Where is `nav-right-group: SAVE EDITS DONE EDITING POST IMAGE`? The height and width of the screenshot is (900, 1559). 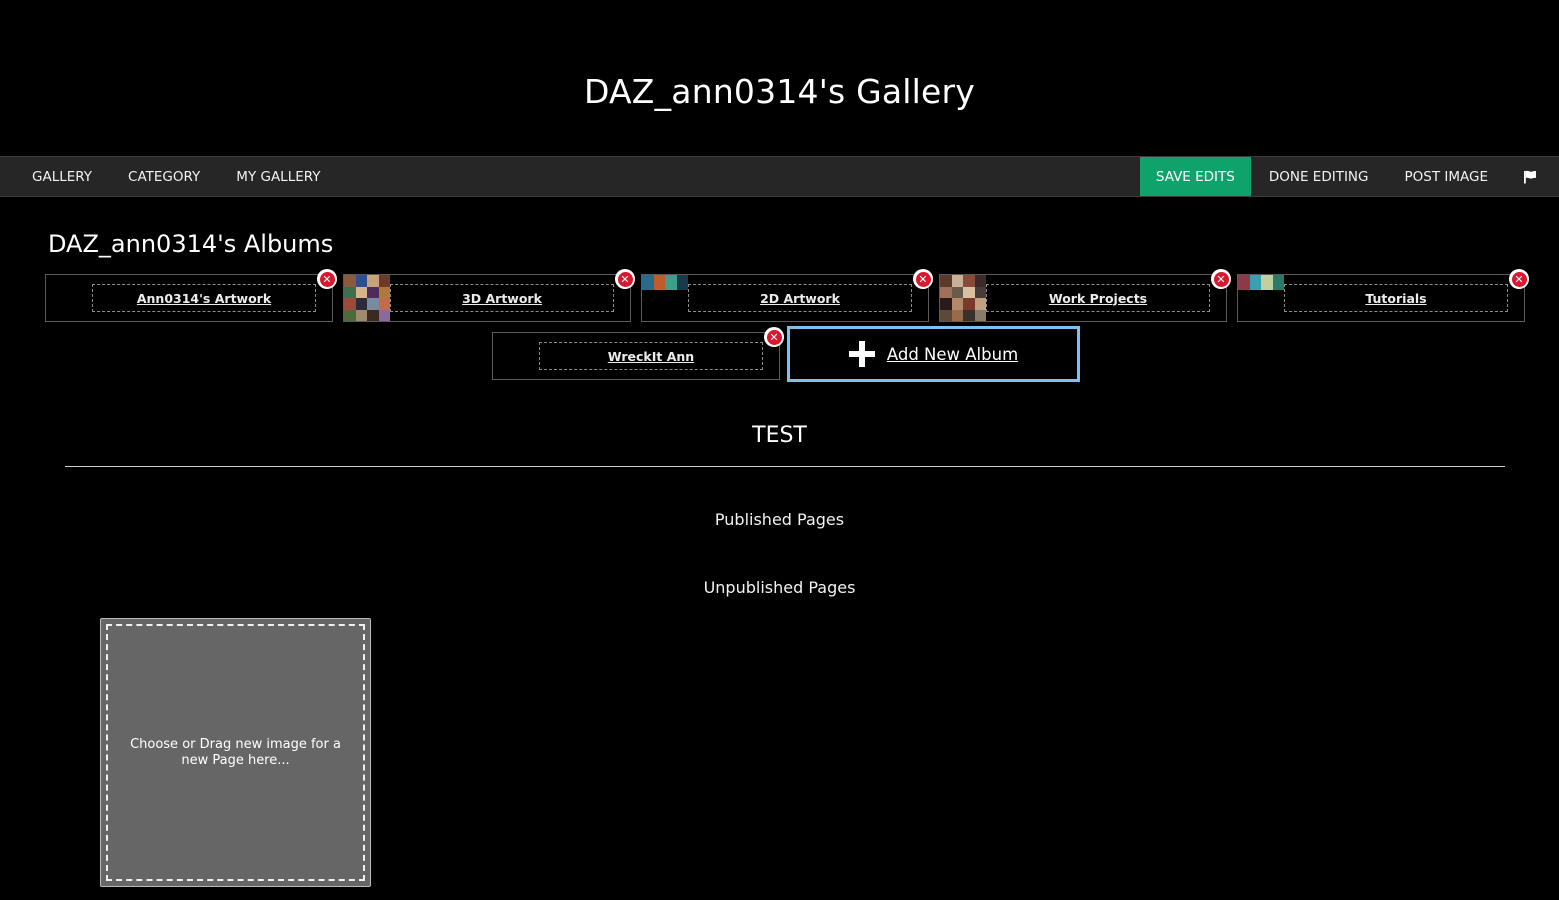
nav-right-group: SAVE EDITS DONE EDITING POST IMAGE is located at coordinates (1349, 176).